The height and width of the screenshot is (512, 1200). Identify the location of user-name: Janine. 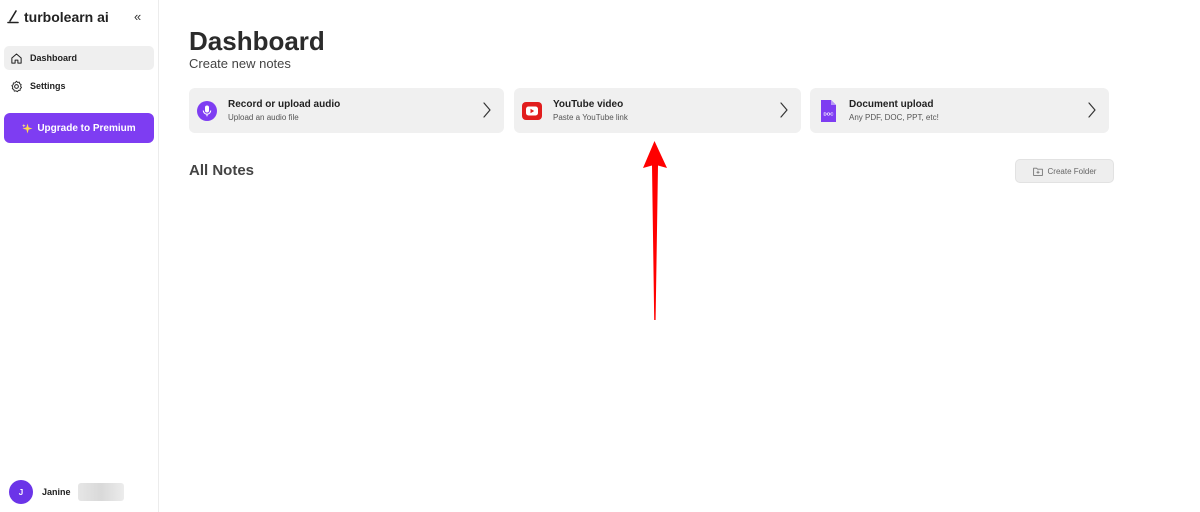
(56, 492).